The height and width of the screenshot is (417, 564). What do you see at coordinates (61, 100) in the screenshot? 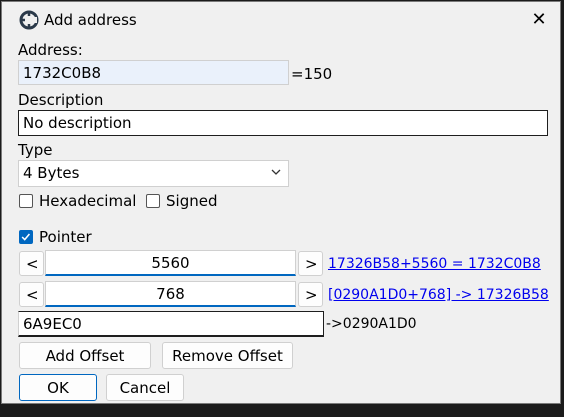
I see `description-label: Description` at bounding box center [61, 100].